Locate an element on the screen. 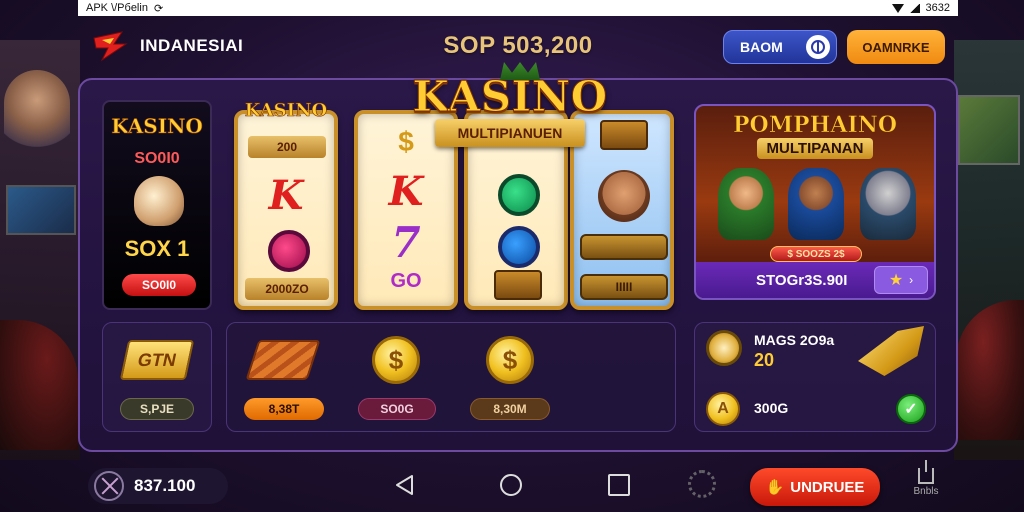 The width and height of the screenshot is (1024, 512). shop-item-2-pill: SO0G is located at coordinates (397, 409).